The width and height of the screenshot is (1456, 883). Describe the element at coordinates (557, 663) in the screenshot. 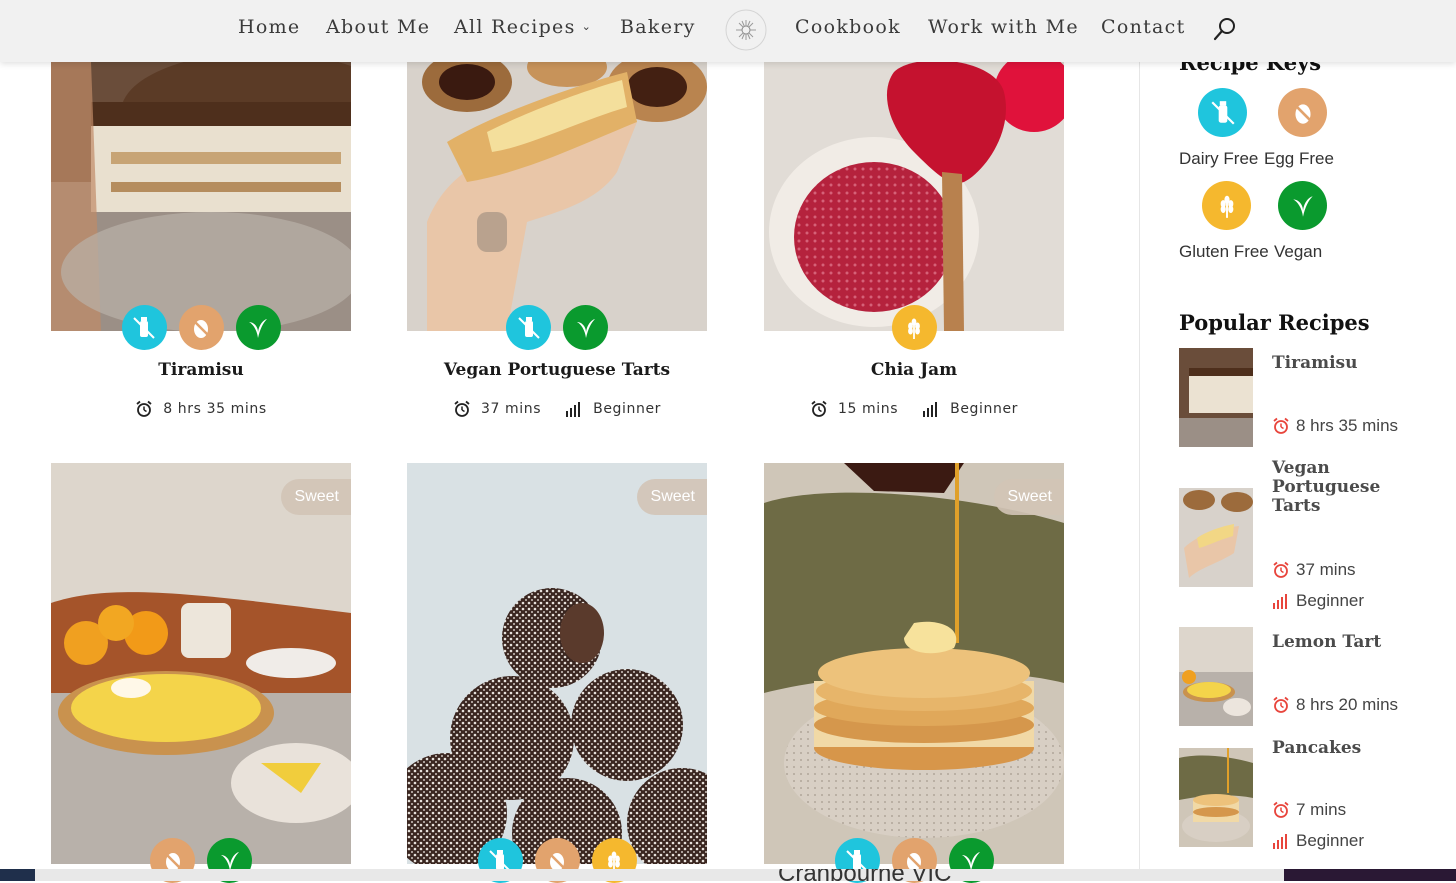

I see `coconut-balls-image` at that location.